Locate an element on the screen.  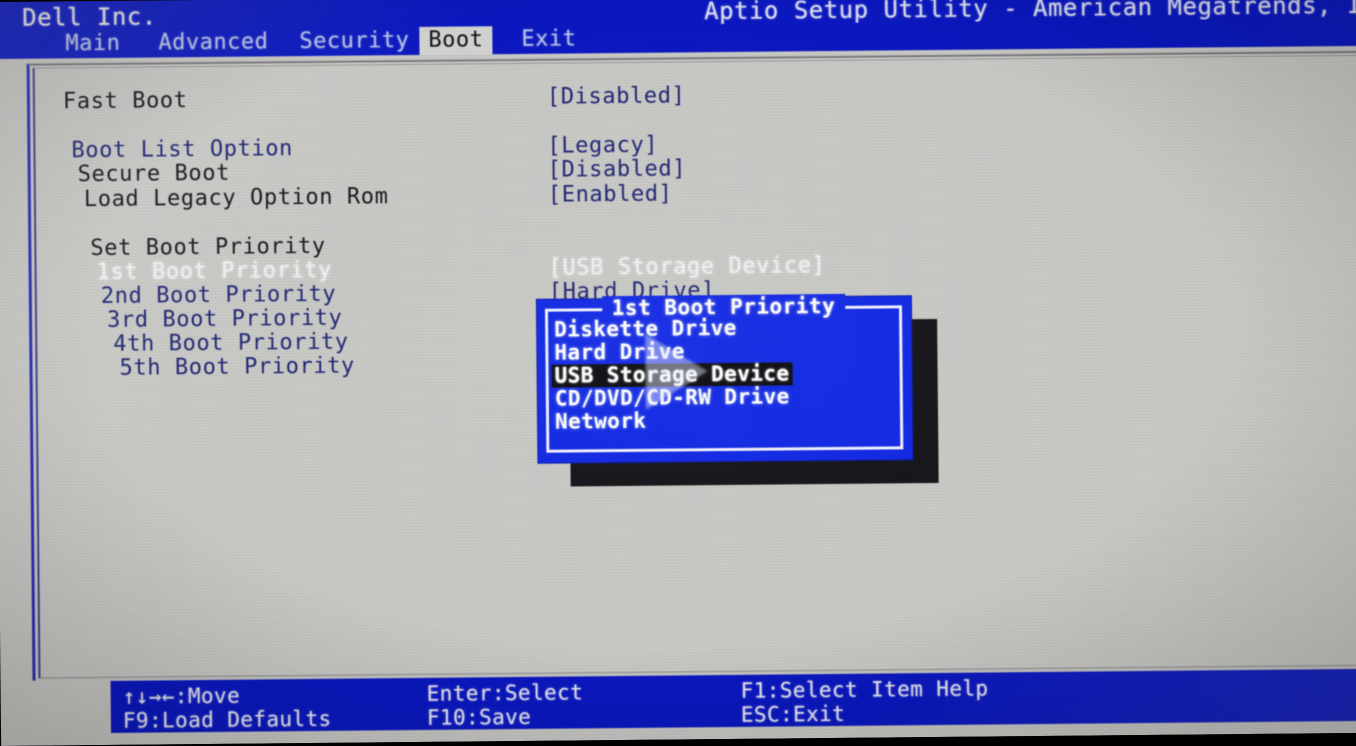
setting-label: 5th Boot Priority is located at coordinates (237, 367).